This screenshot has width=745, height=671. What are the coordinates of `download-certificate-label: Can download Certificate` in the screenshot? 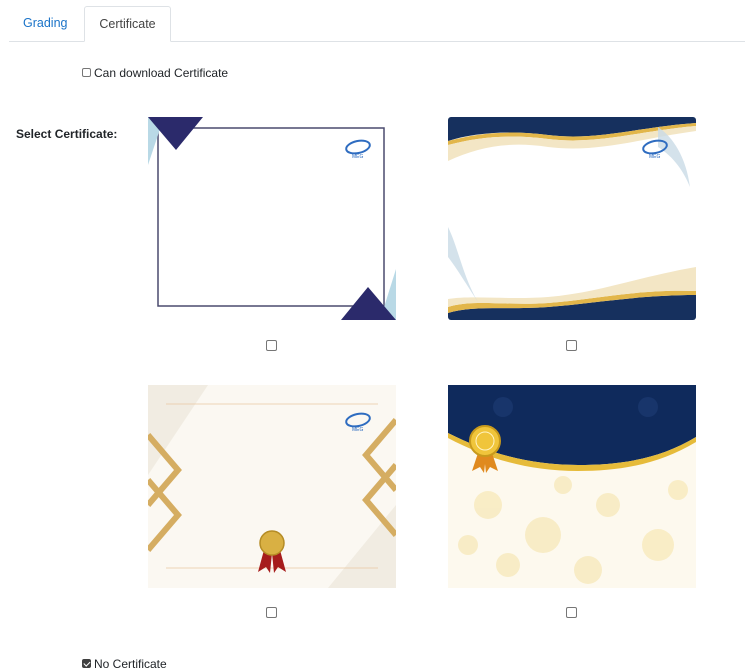 It's located at (161, 73).